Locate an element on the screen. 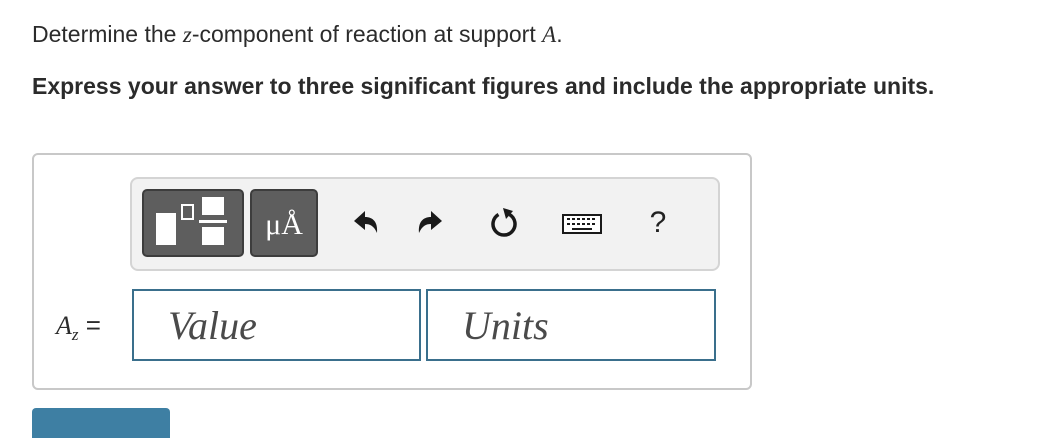  undo-button is located at coordinates (364, 223).